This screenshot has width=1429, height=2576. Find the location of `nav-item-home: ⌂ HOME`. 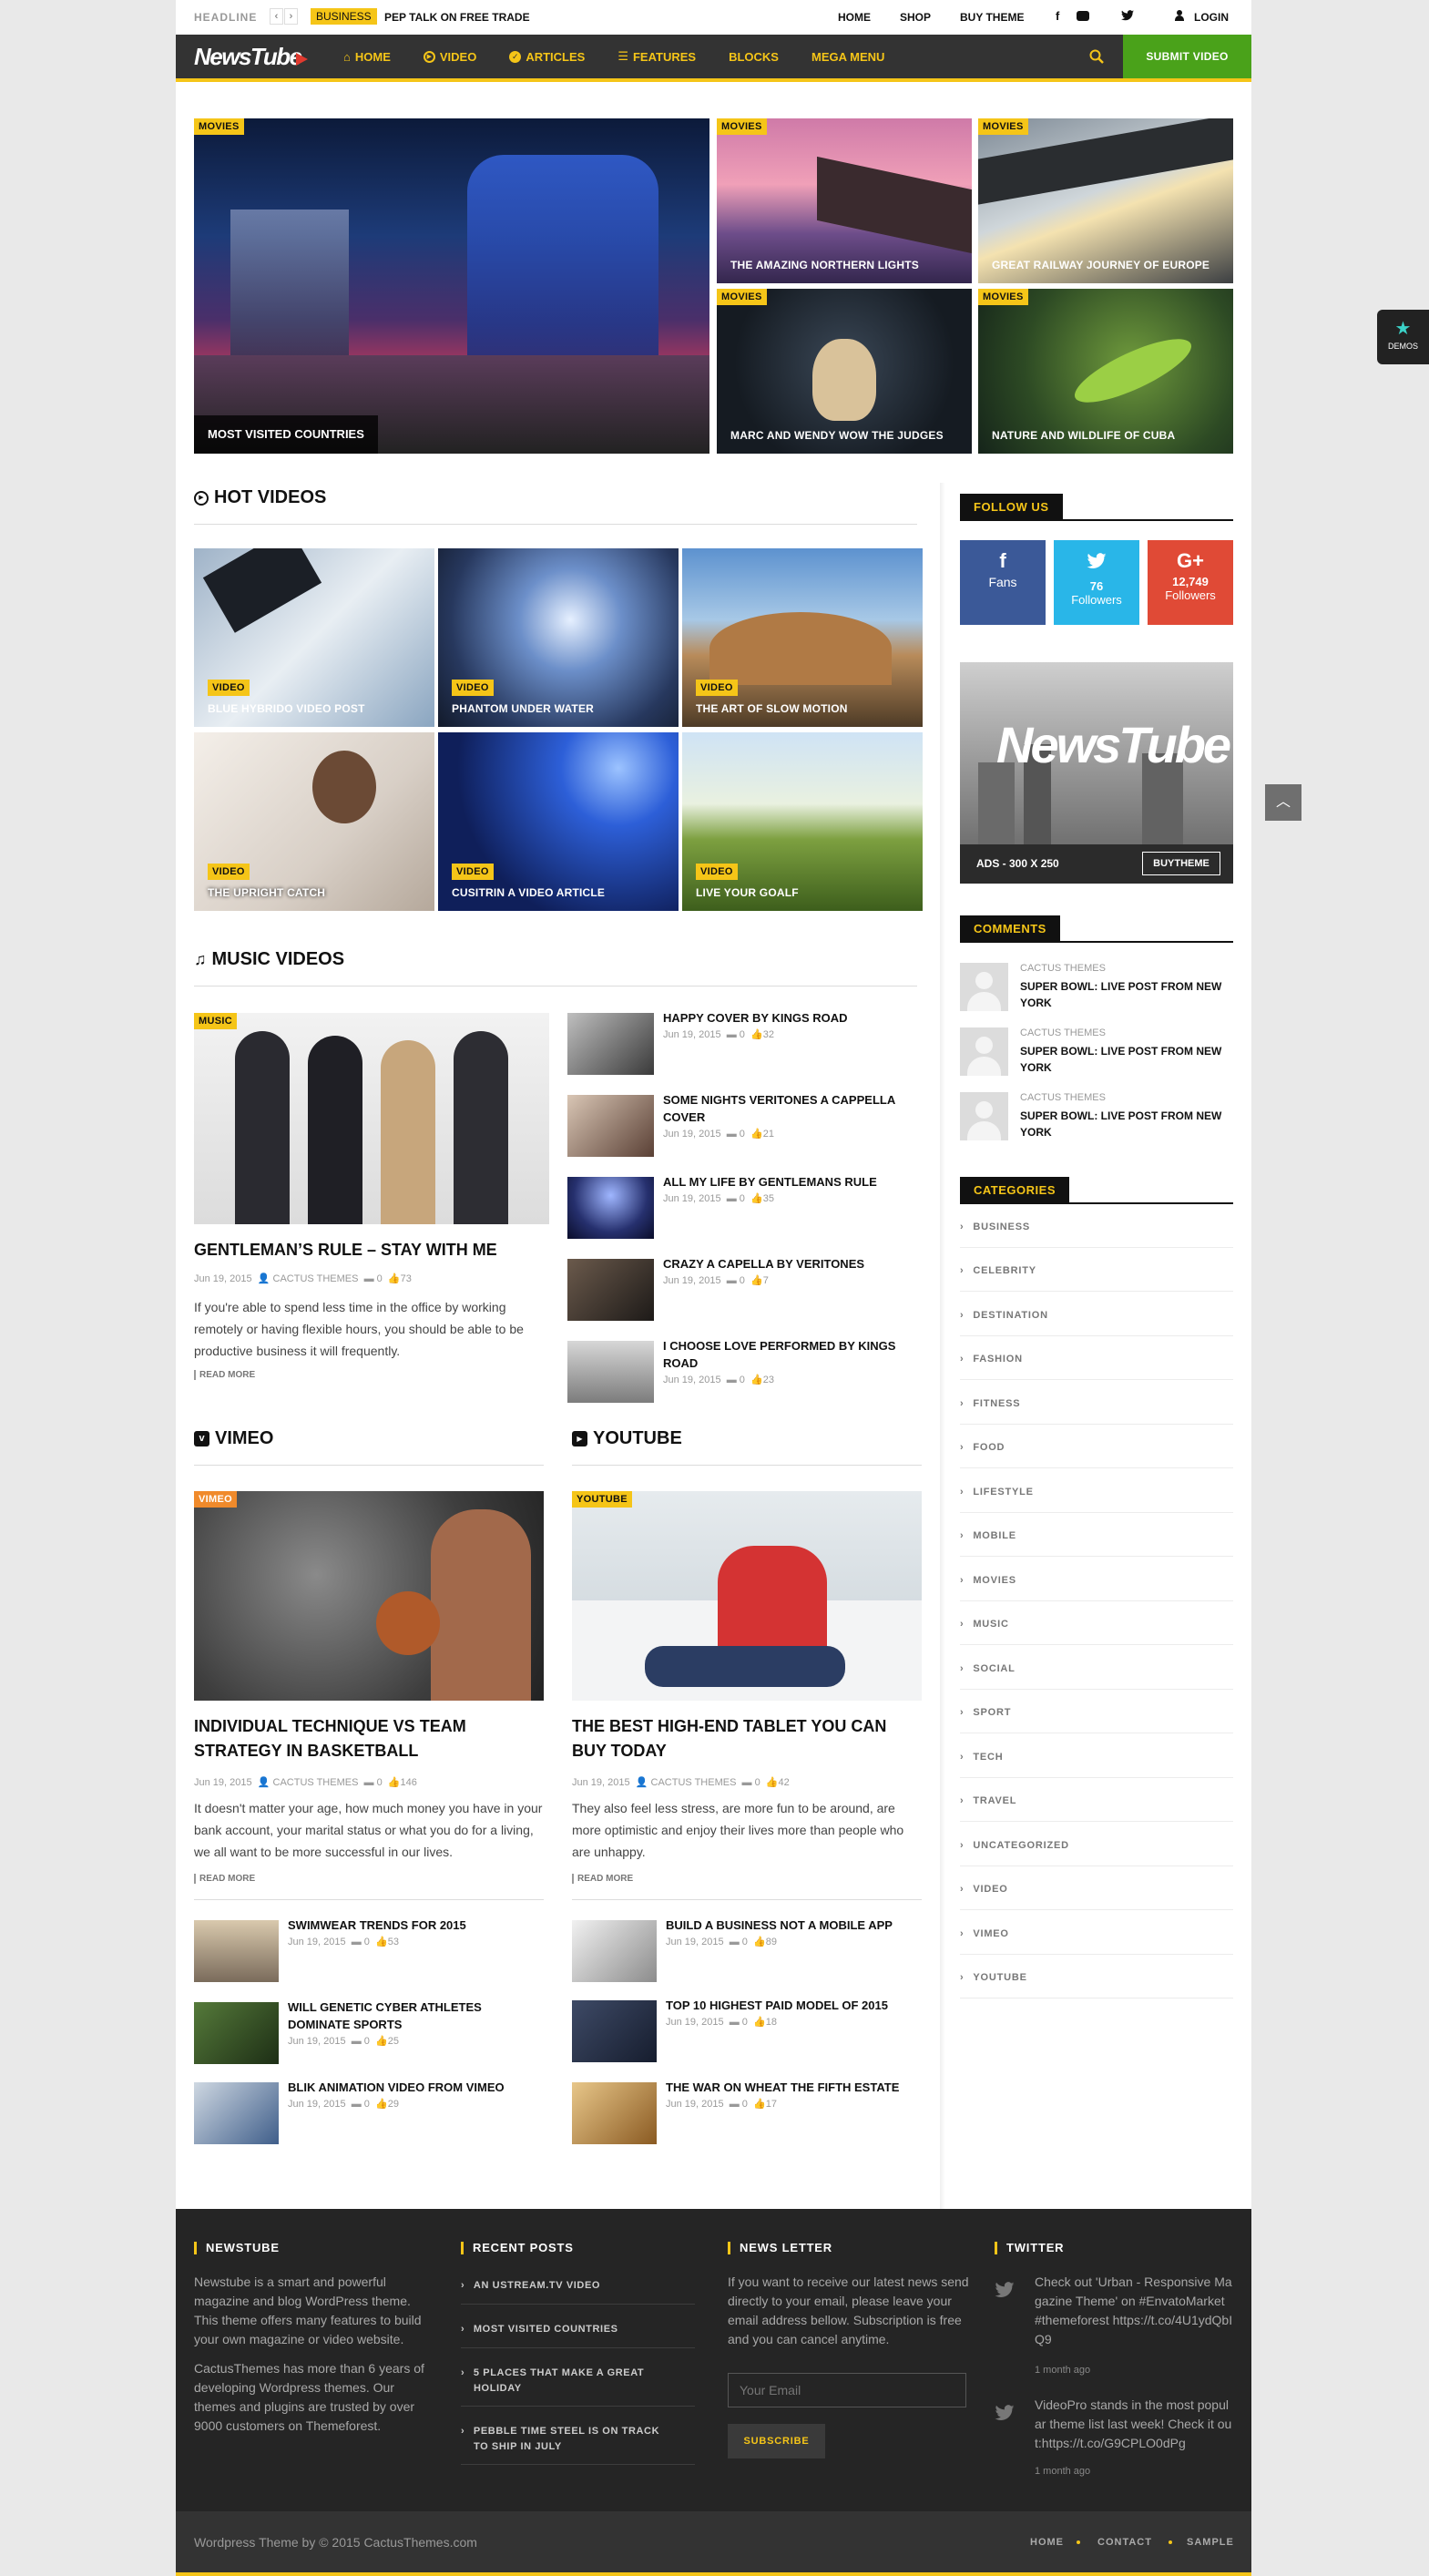

nav-item-home: ⌂ HOME is located at coordinates (367, 57).